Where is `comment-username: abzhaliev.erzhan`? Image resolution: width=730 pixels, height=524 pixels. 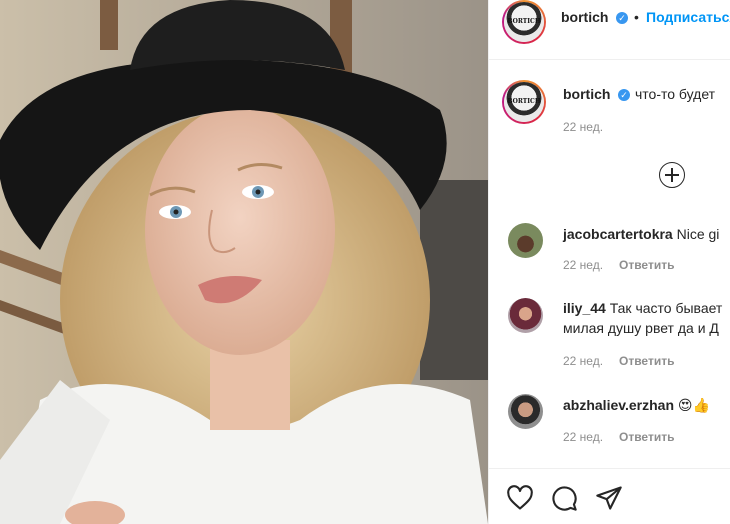 comment-username: abzhaliev.erzhan is located at coordinates (618, 405).